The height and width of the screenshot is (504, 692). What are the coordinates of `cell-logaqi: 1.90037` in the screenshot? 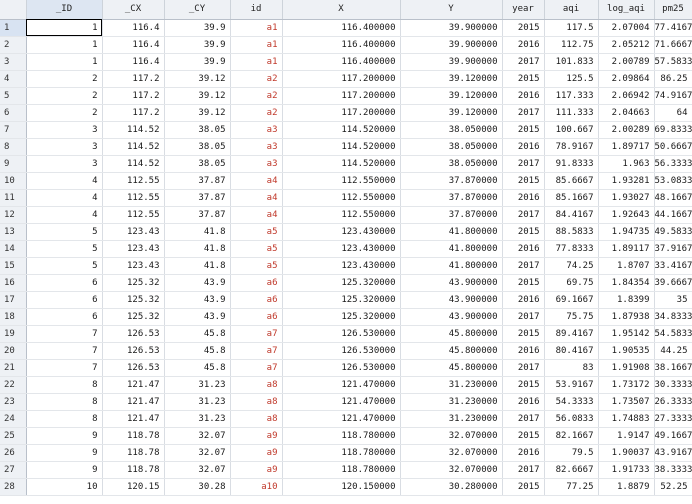 It's located at (626, 453).